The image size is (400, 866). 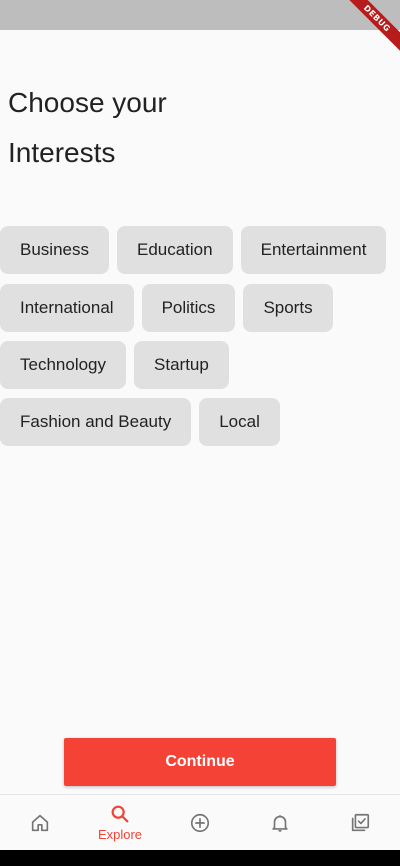 I want to click on home-icon, so click(x=40, y=822).